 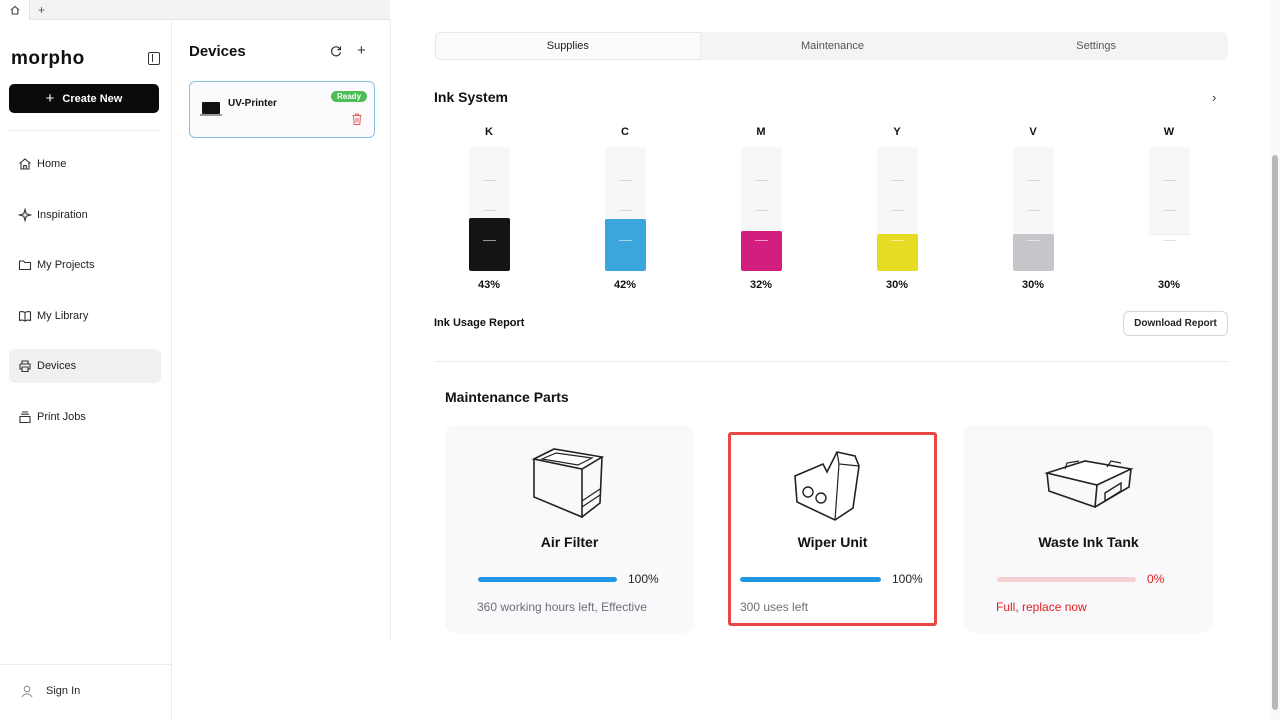 I want to click on sidebar-item-my-projects: My Projects, so click(x=85, y=265).